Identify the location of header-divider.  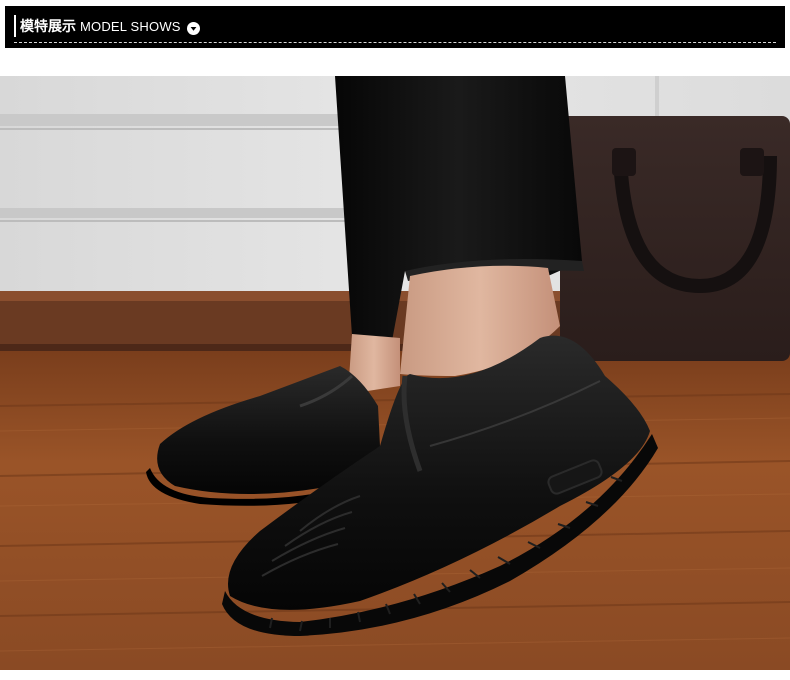
(395, 42).